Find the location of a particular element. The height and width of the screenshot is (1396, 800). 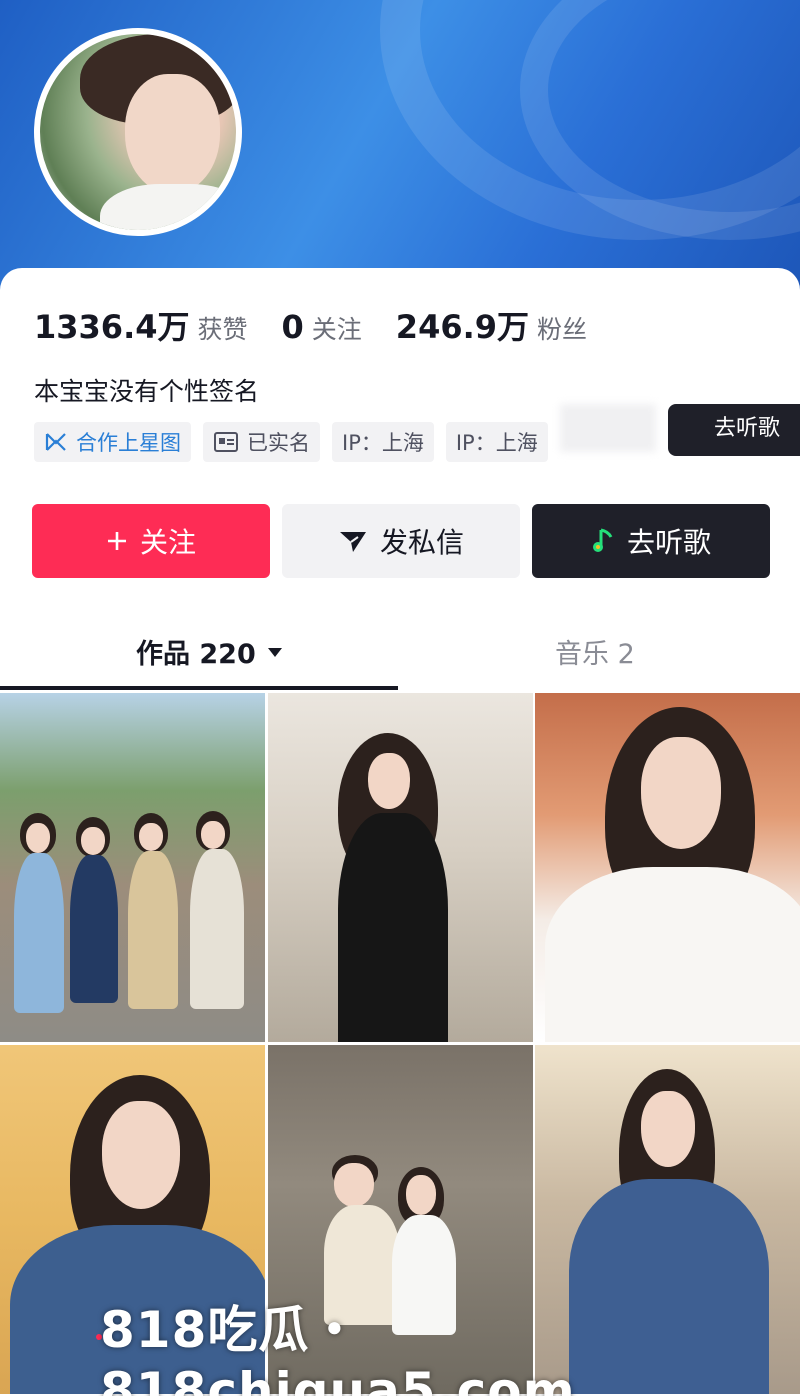

star-map-icon is located at coordinates (55, 442).